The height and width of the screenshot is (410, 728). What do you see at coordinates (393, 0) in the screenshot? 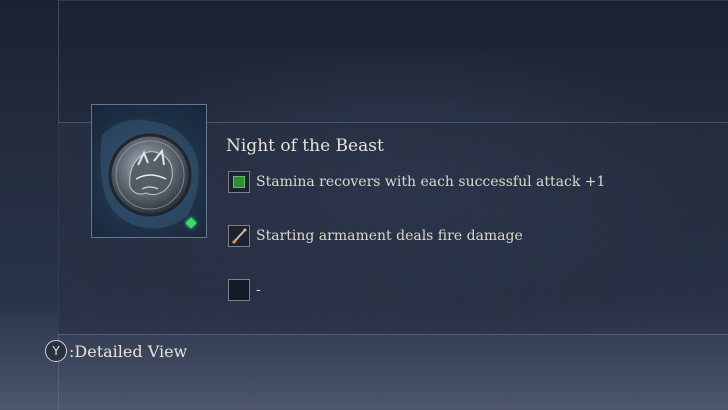
I see `frame-top-line` at bounding box center [393, 0].